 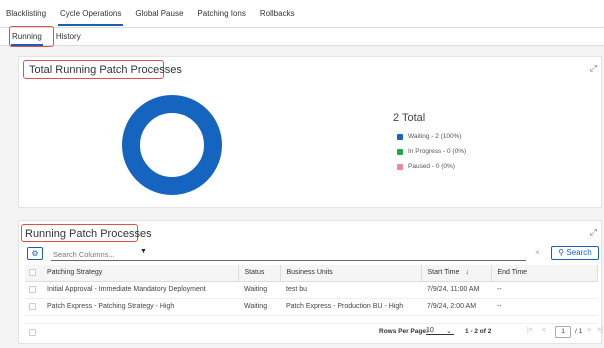 I want to click on legend-item-in-progress: In Progress - 0 (0%), so click(x=431, y=151).